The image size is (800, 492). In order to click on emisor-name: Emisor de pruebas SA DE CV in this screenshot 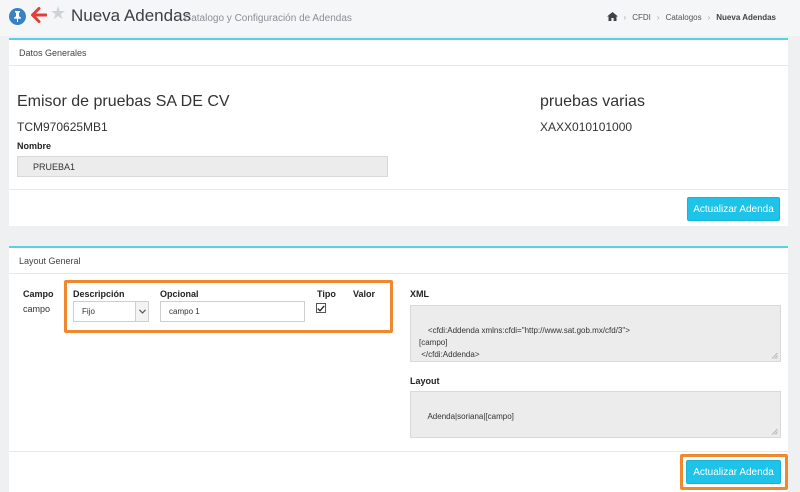, I will do `click(123, 101)`.